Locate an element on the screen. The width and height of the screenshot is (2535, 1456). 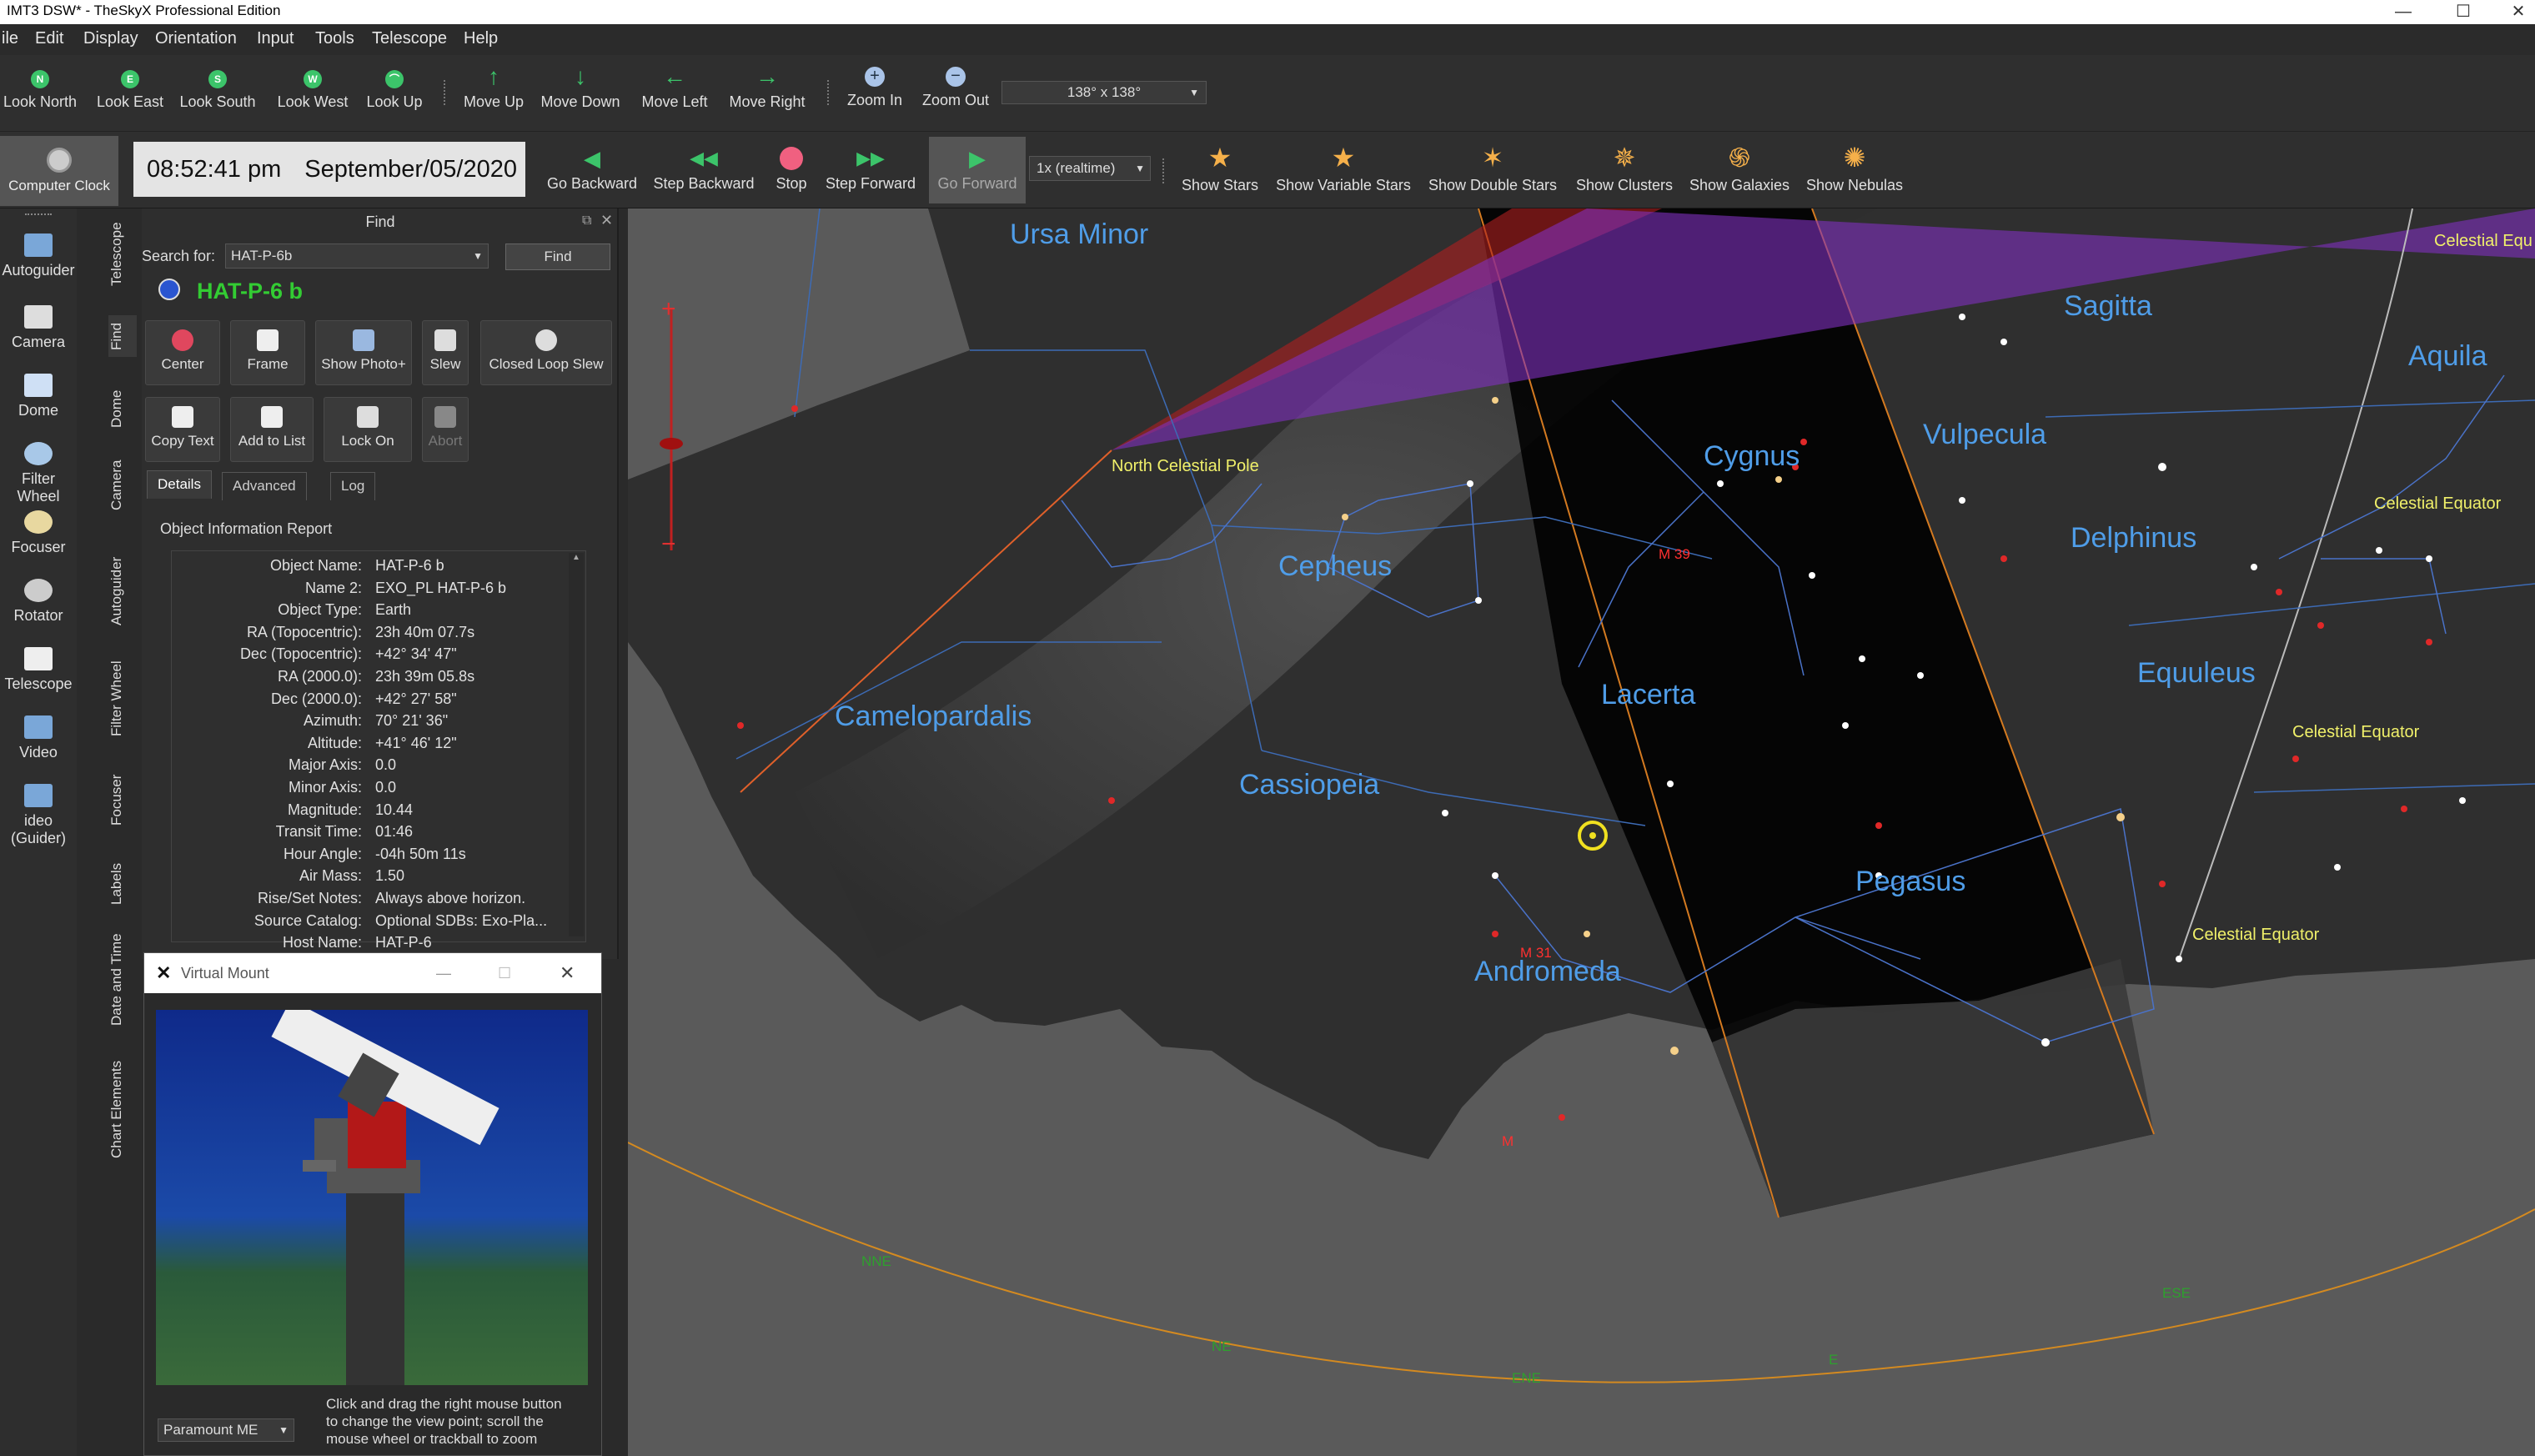
sidebar-item-focuser: Focuser is located at coordinates (38, 533).